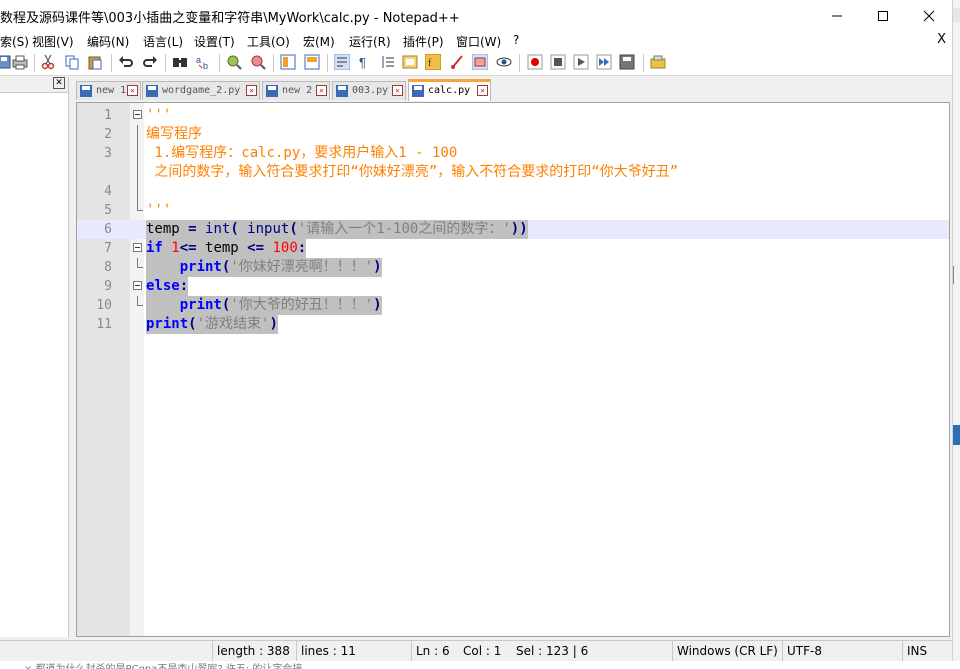 Image resolution: width=960 pixels, height=669 pixels. Describe the element at coordinates (513, 153) in the screenshot. I see `code-line: 3 1.编写程序：calc.py，要求用户输入1 - 100` at that location.